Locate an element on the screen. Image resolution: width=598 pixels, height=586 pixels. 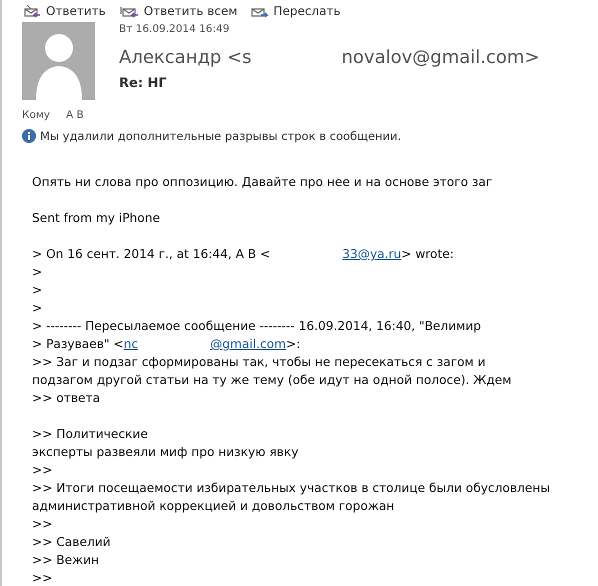
body-text: > wrote: is located at coordinates (427, 254).